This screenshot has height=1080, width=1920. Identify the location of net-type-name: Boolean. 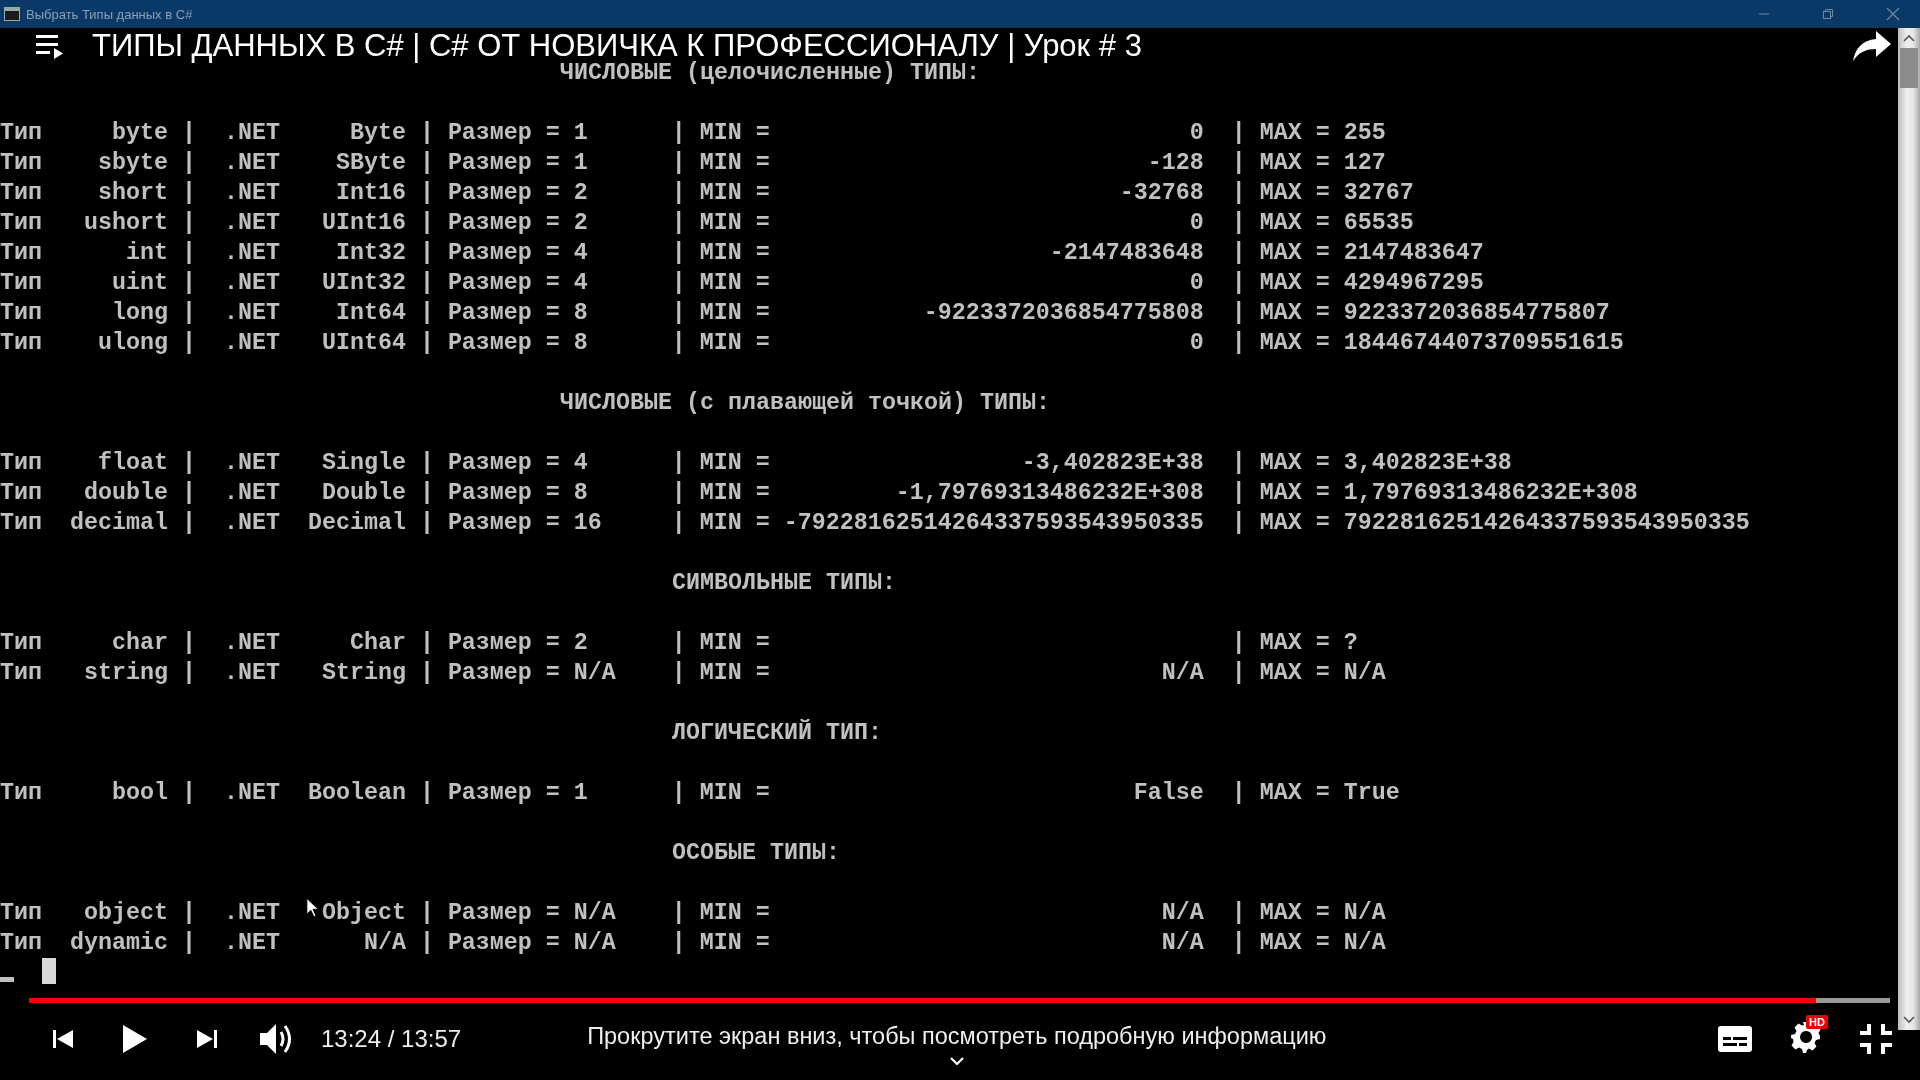
(356, 793).